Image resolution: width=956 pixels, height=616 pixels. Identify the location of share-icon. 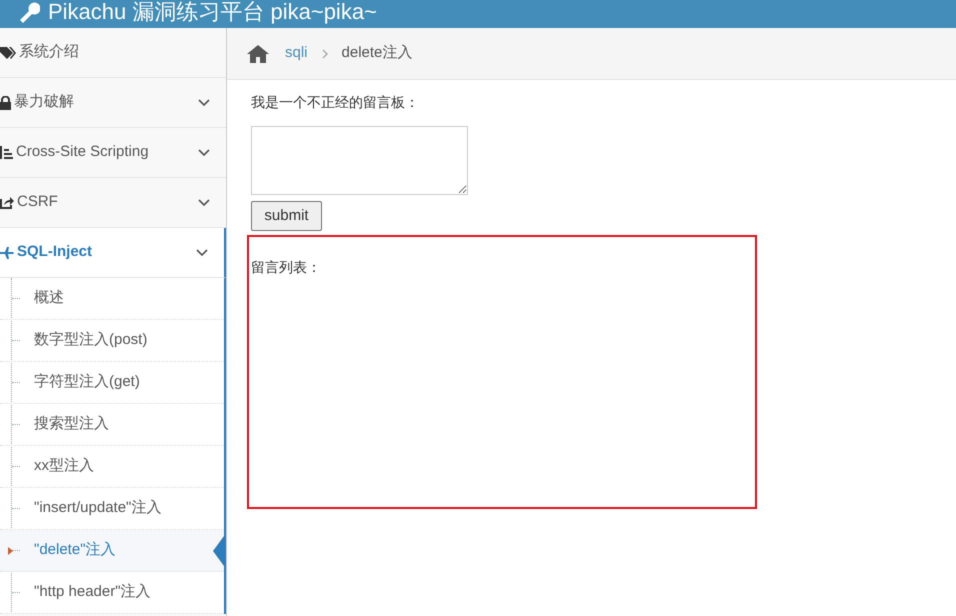
(7, 202).